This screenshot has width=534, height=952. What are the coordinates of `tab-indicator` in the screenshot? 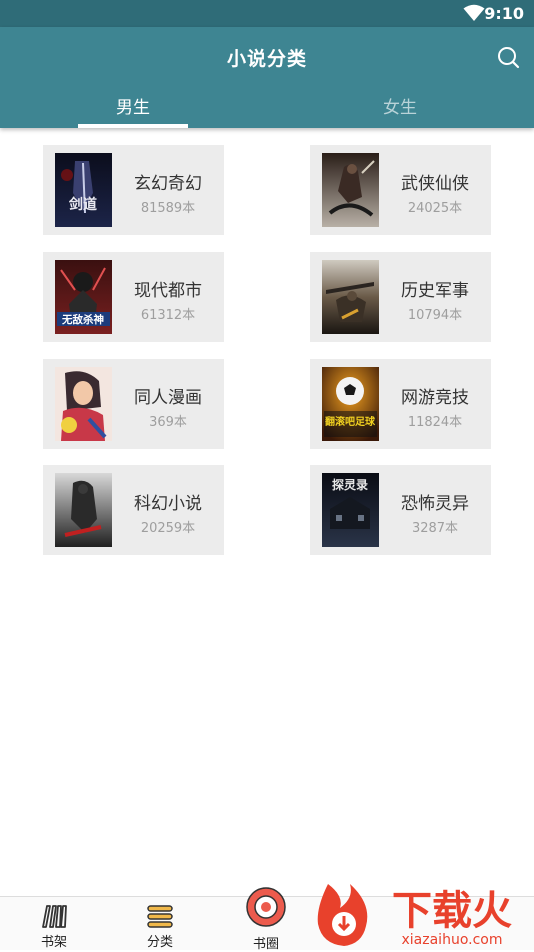 It's located at (133, 126).